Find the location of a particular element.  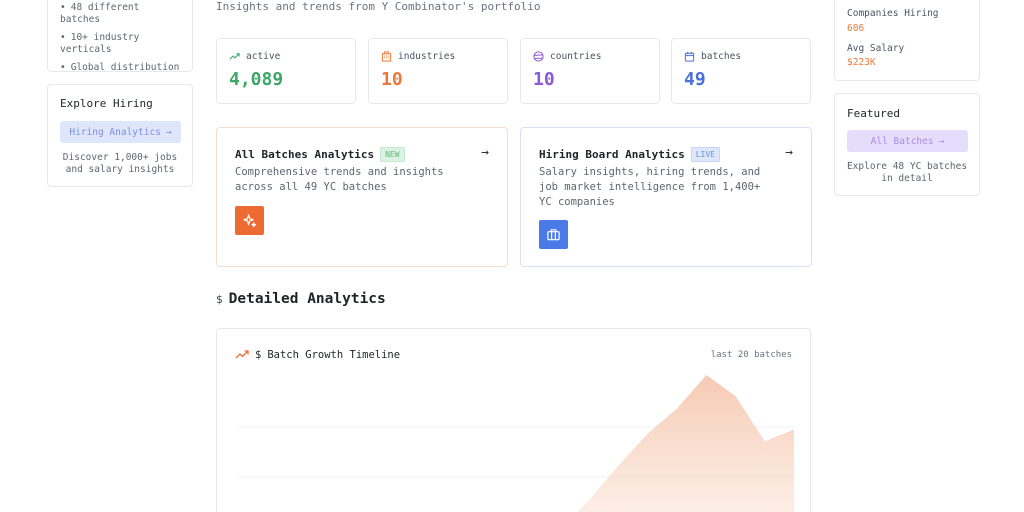

stat-card-batches: batches 49 is located at coordinates (741, 71).